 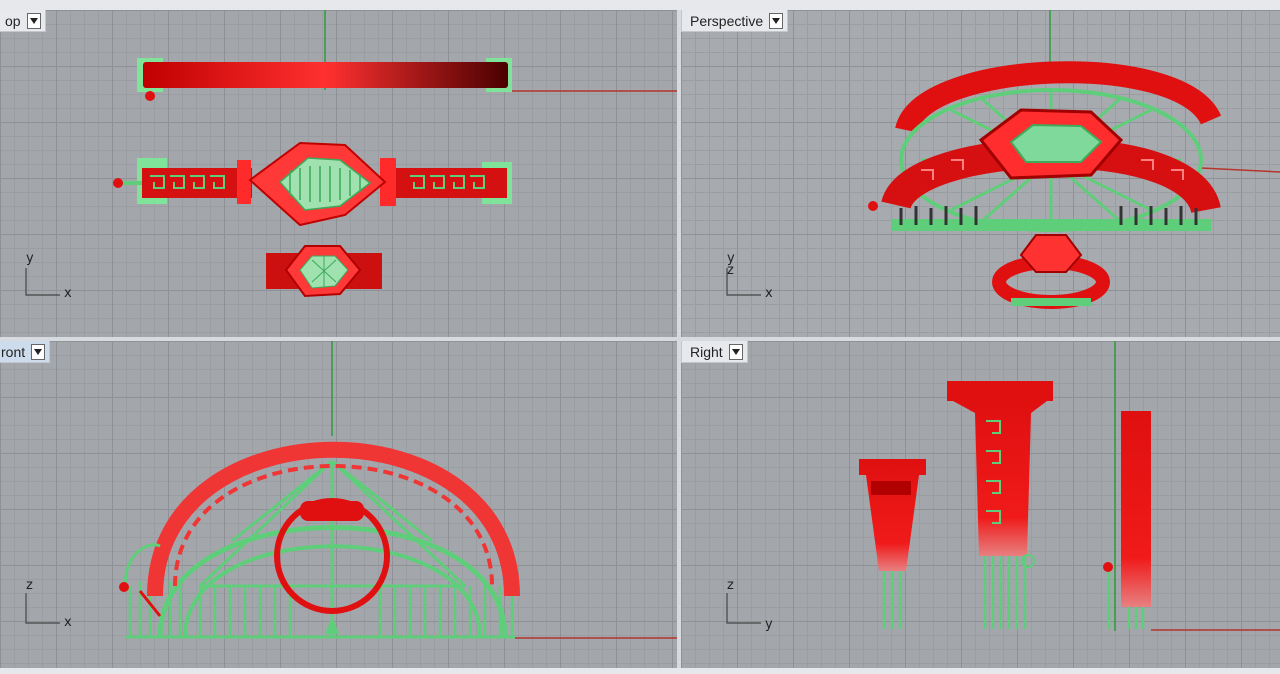 I want to click on greek-key-band-left, so click(x=197, y=183).